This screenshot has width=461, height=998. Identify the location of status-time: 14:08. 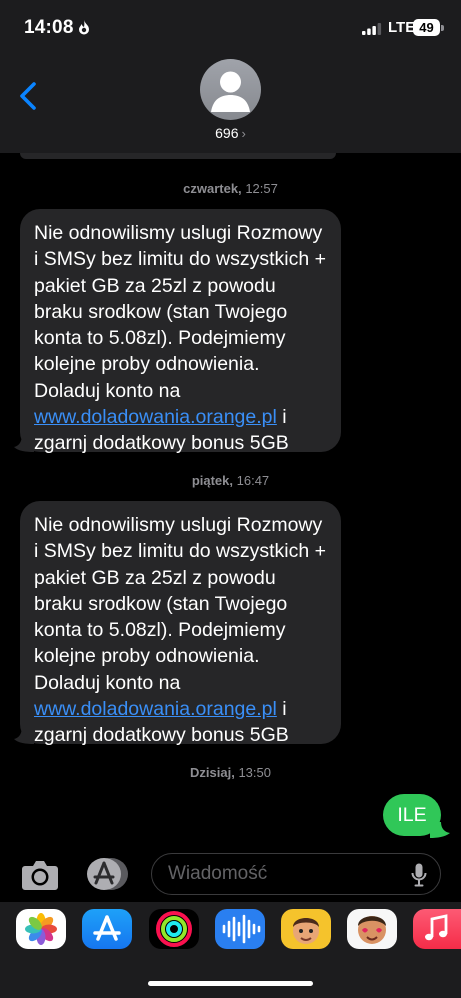
(49, 27).